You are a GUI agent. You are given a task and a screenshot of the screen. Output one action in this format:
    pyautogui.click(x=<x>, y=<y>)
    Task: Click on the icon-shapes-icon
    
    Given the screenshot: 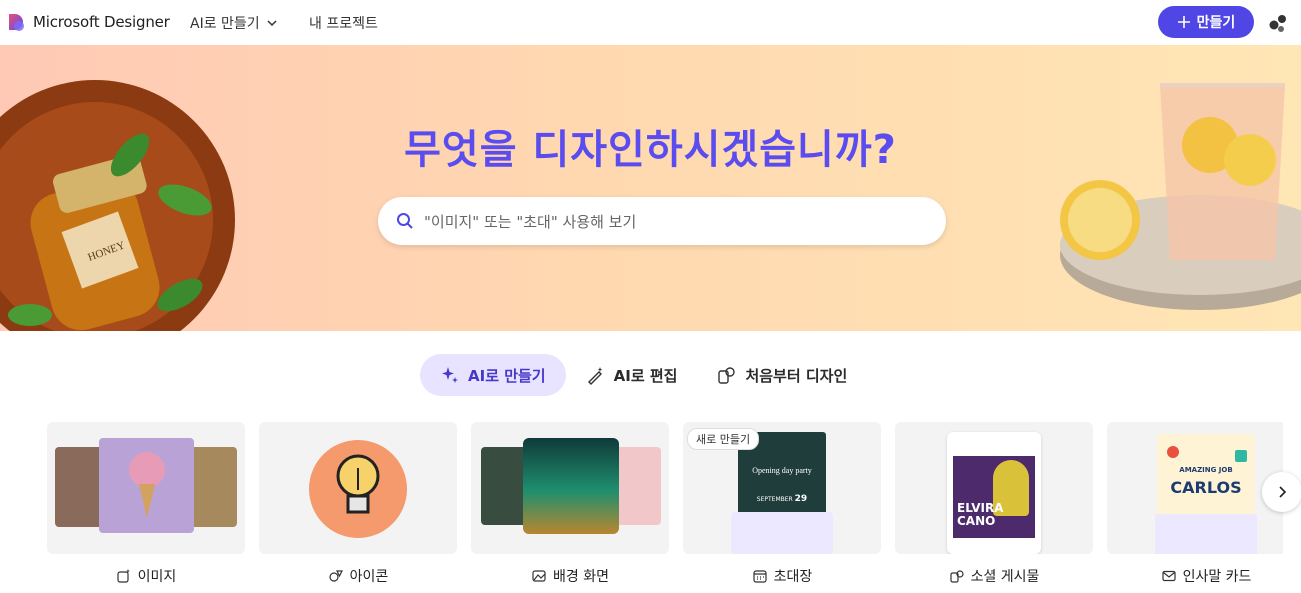 What is the action you would take?
    pyautogui.click(x=336, y=576)
    